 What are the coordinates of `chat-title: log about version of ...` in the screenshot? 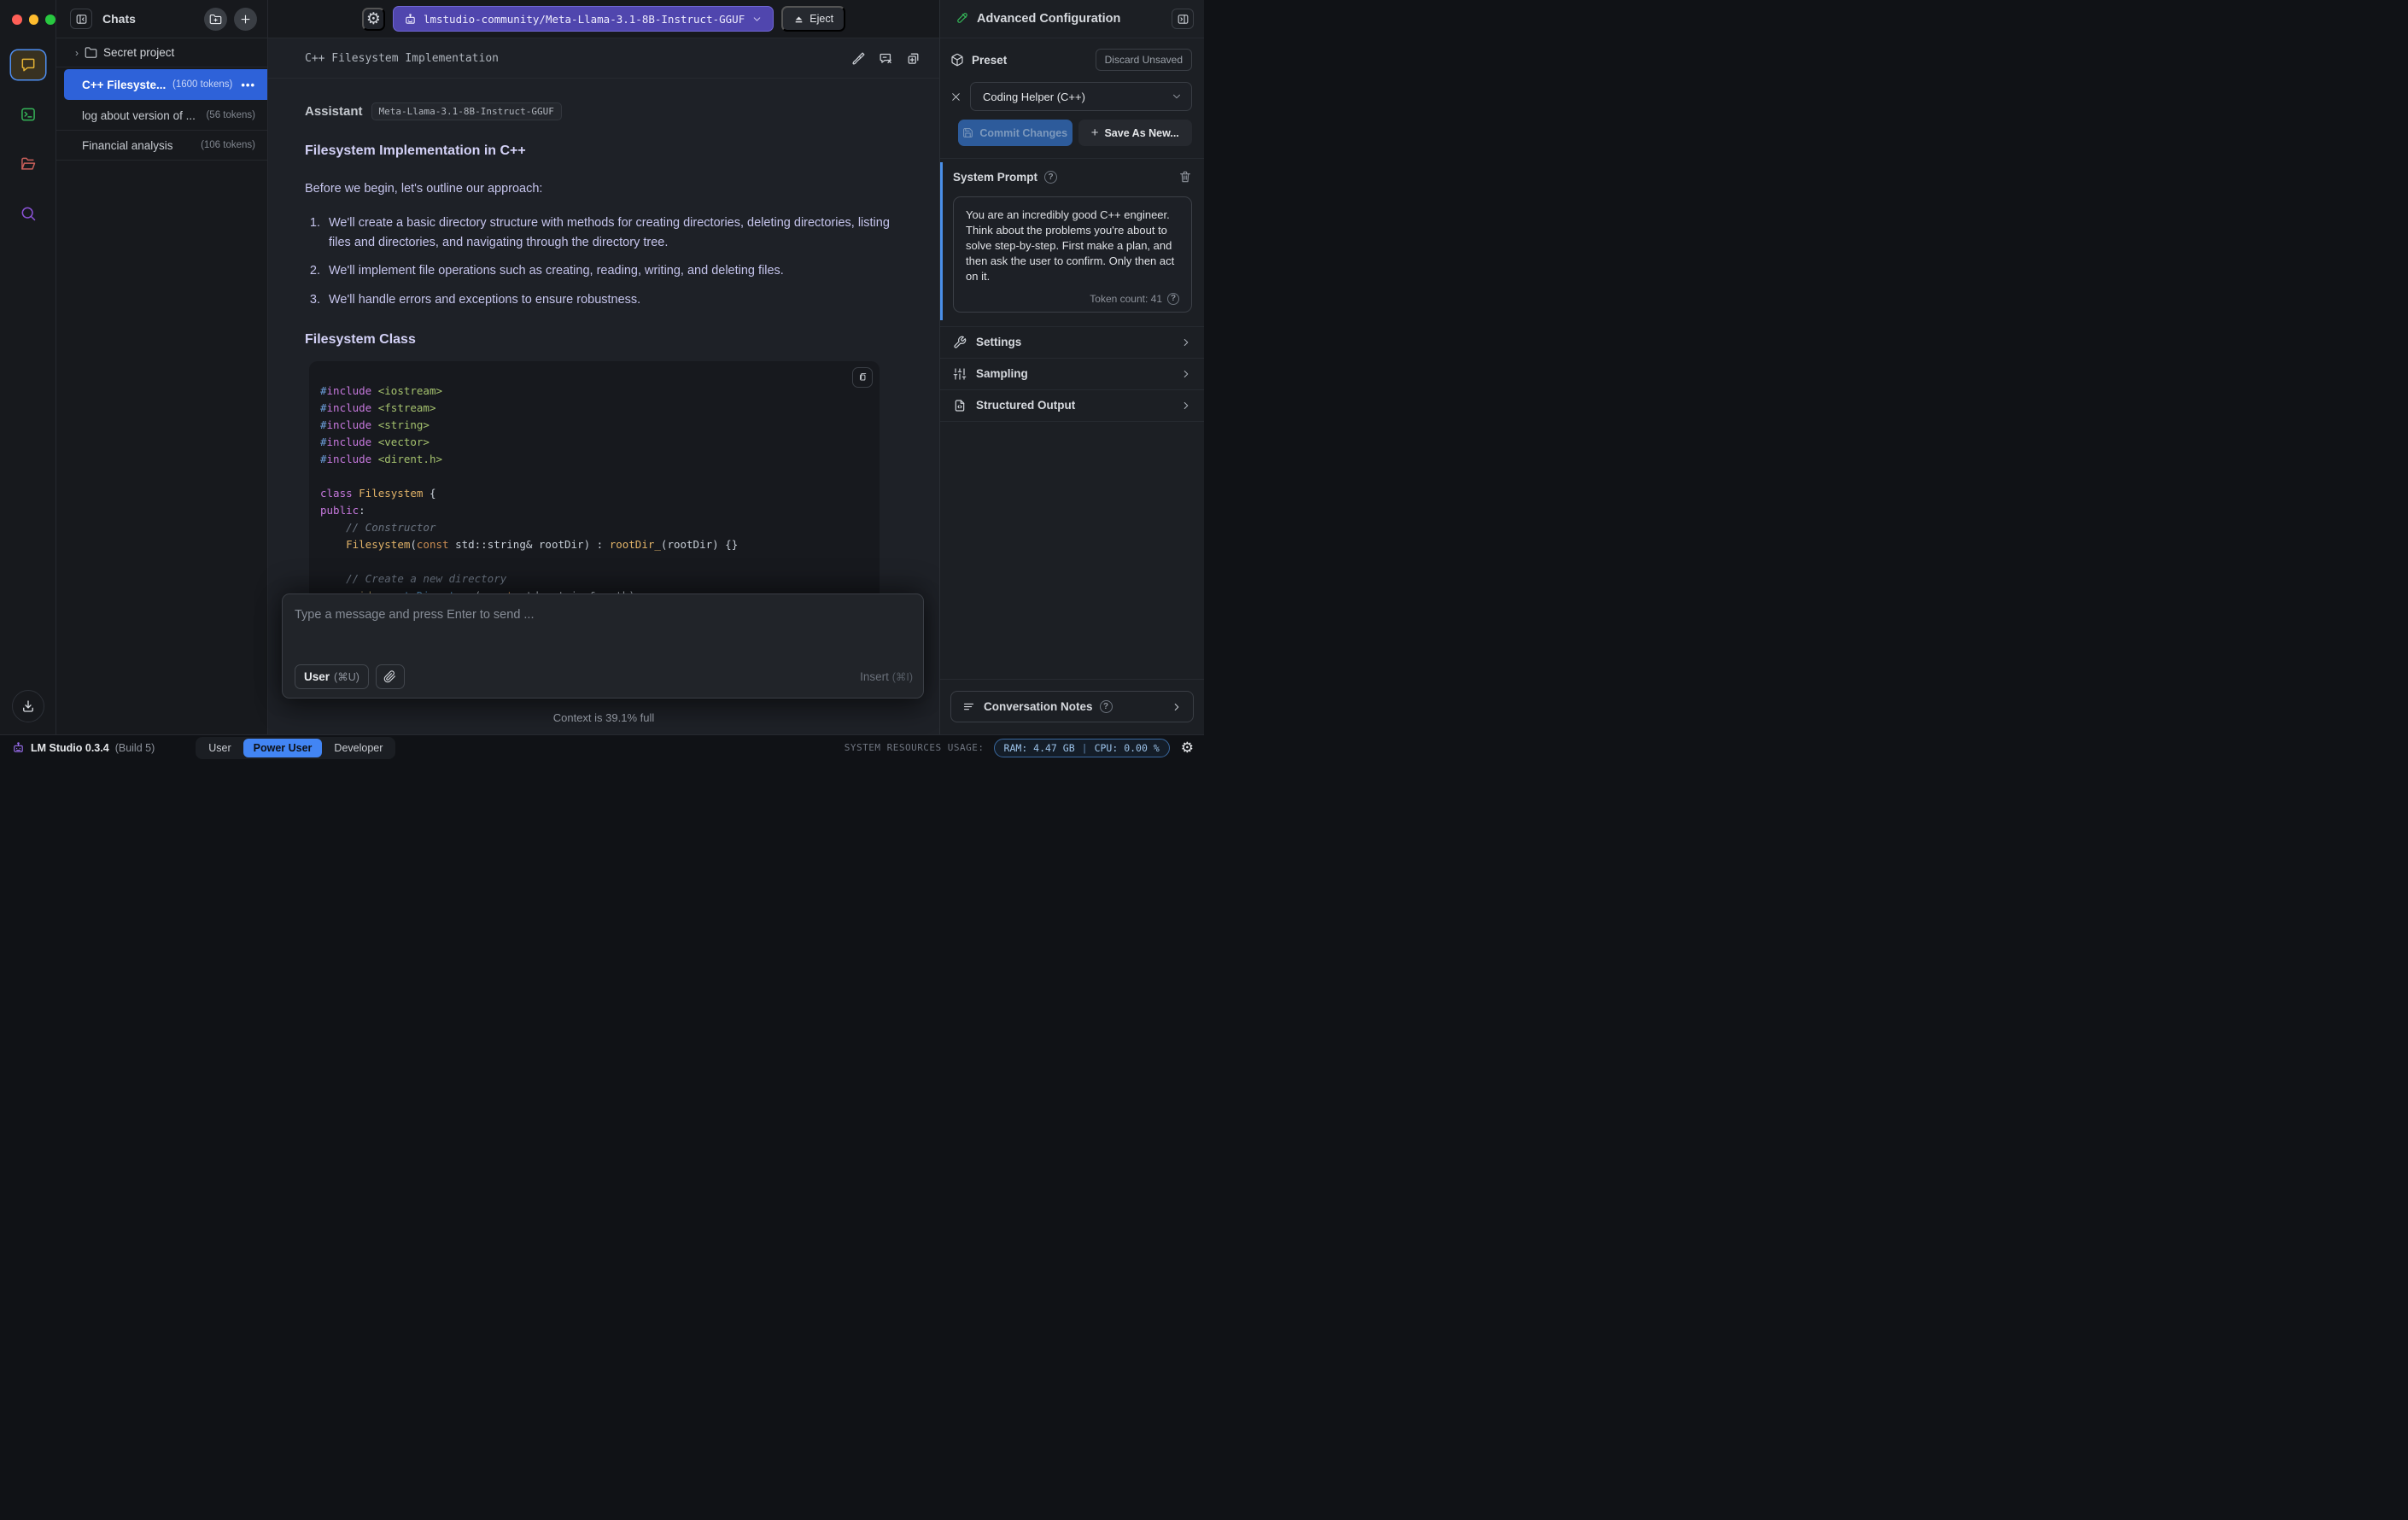 It's located at (139, 115).